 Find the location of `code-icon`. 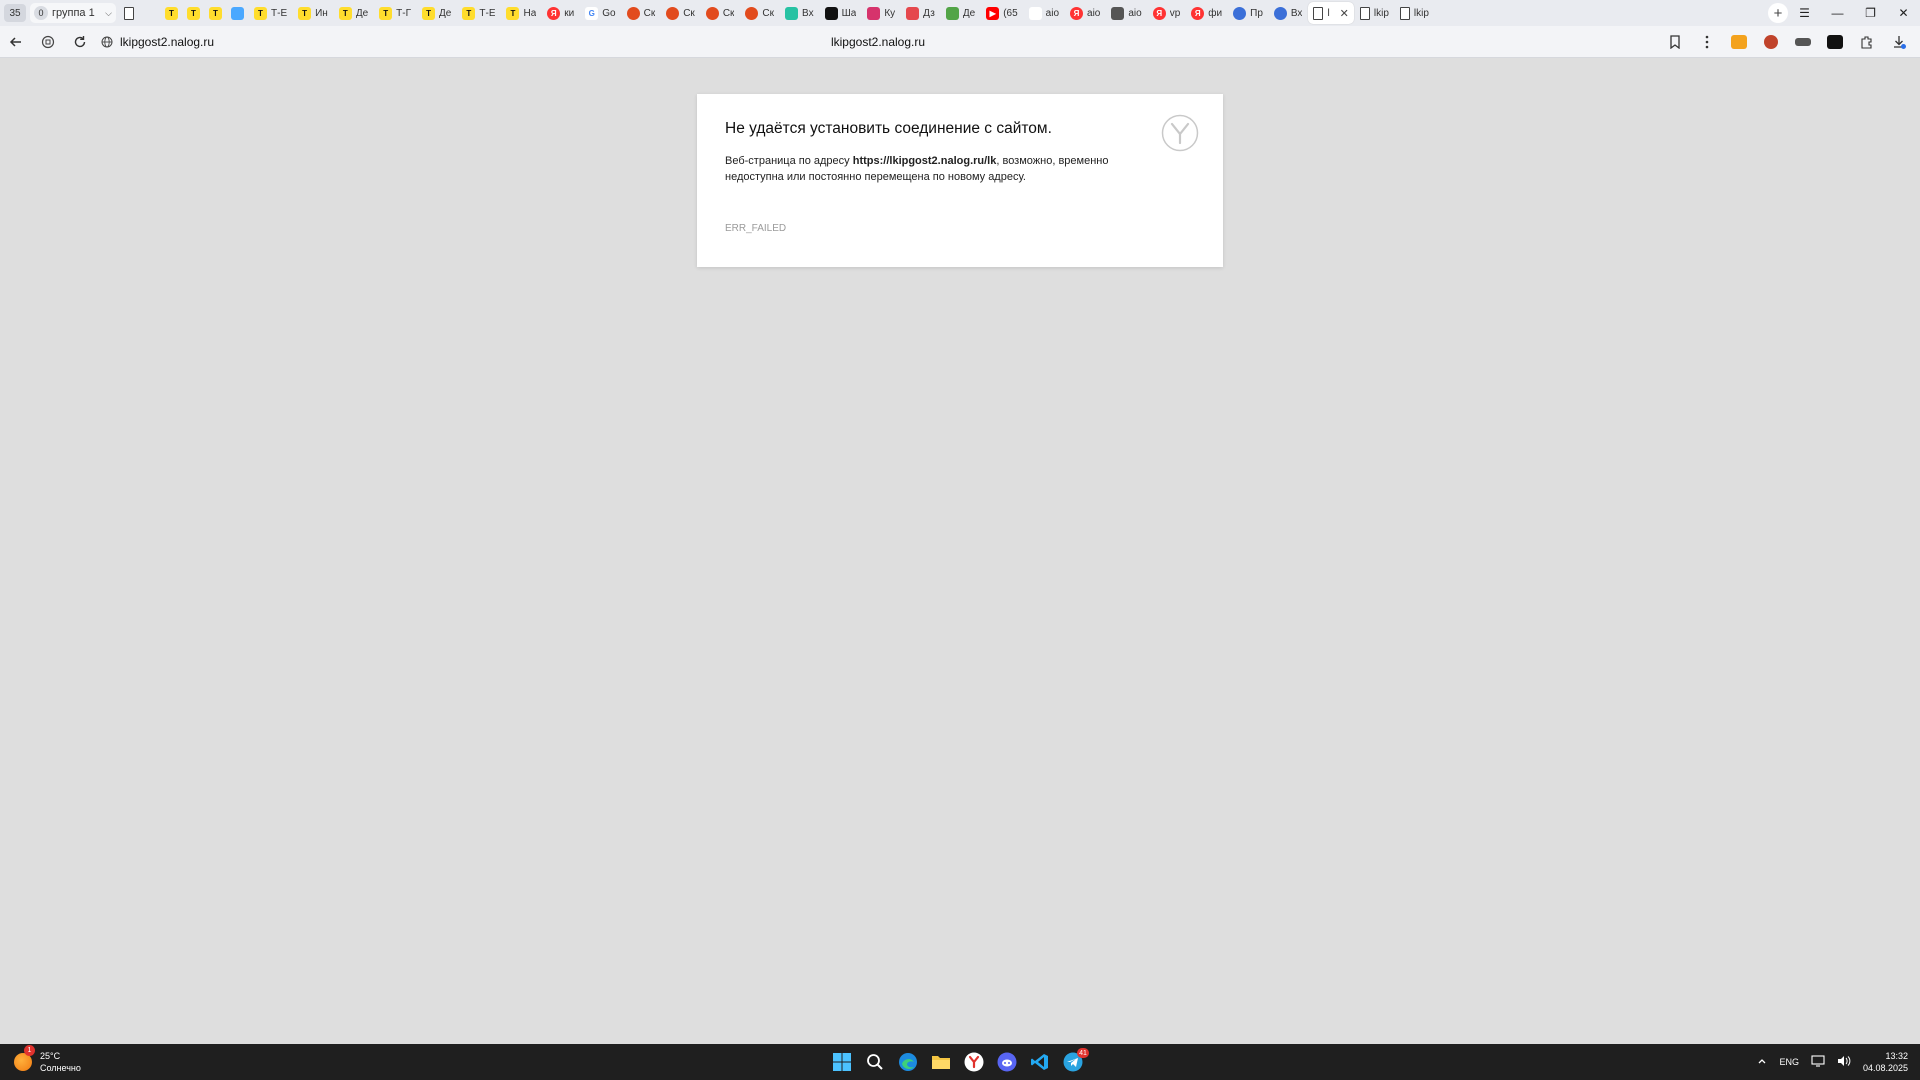

code-icon is located at coordinates (874, 13).